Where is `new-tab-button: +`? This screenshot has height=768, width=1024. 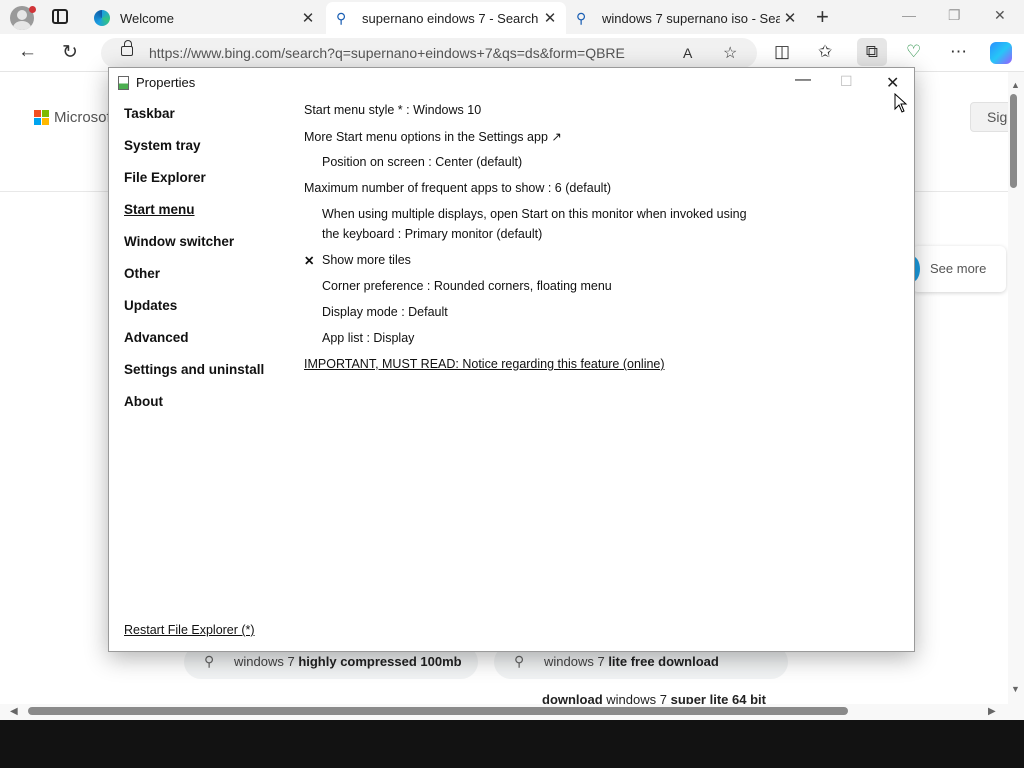
new-tab-button: + is located at coordinates (822, 17).